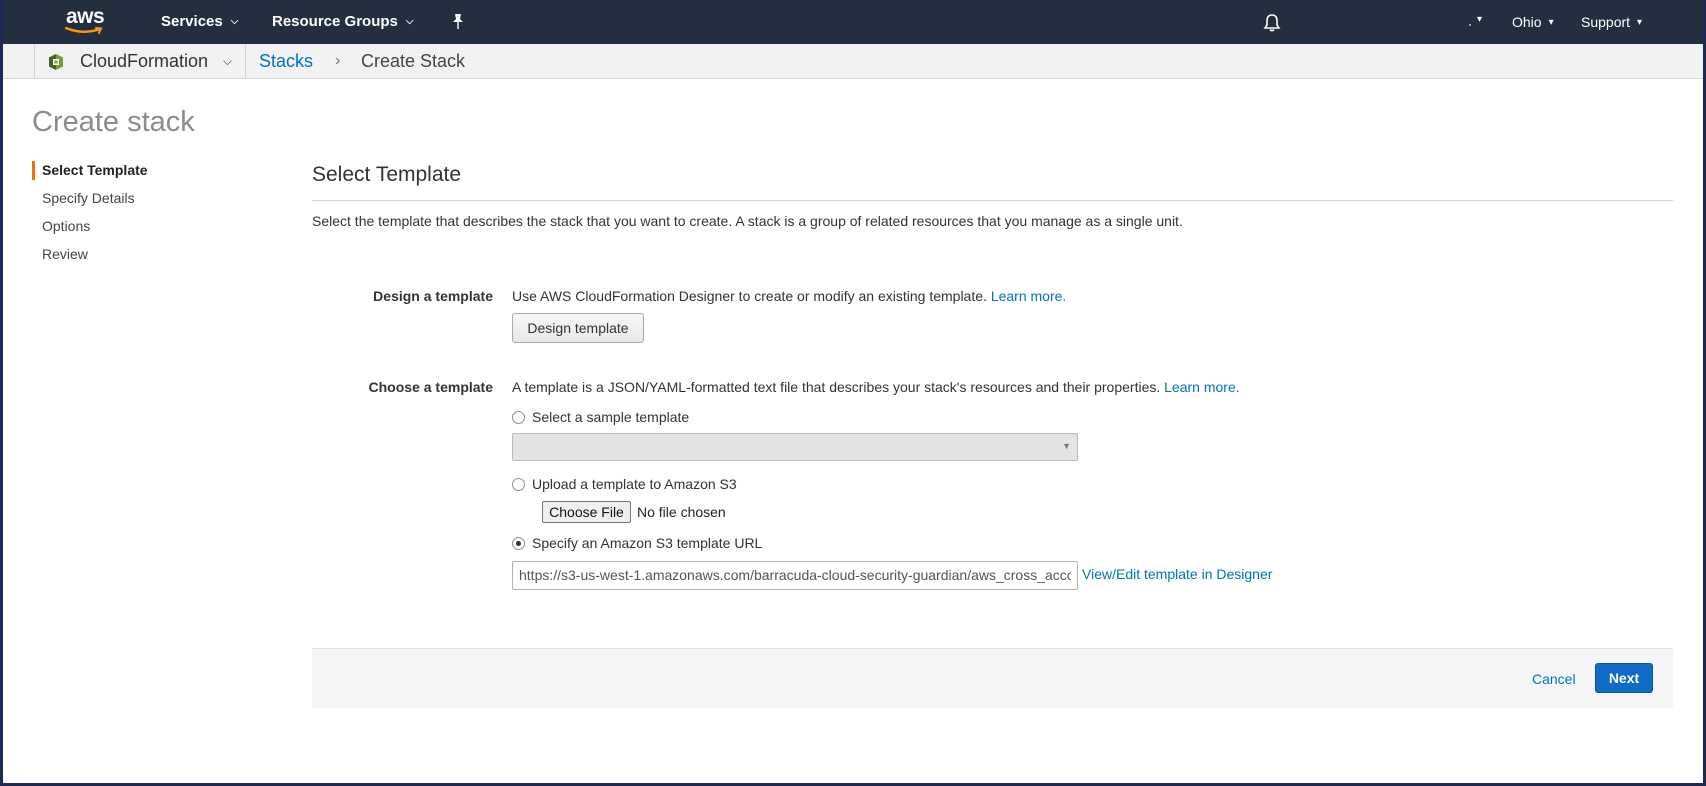  I want to click on service-switcher: CloudFormation ⌵, so click(140, 61).